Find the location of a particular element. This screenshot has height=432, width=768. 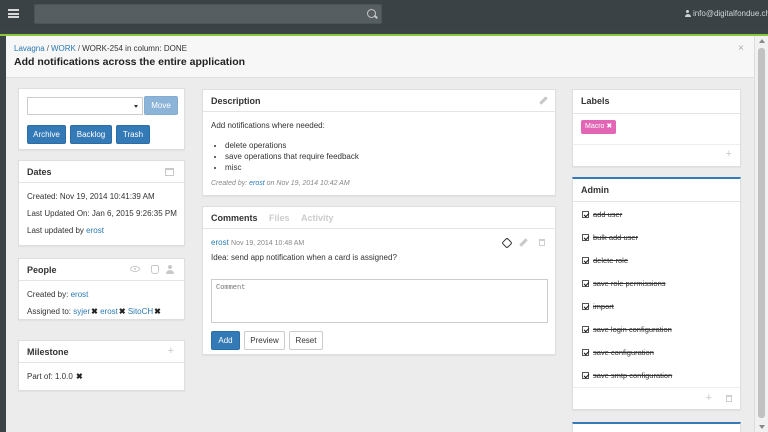

archive-button: Archive is located at coordinates (46, 134).